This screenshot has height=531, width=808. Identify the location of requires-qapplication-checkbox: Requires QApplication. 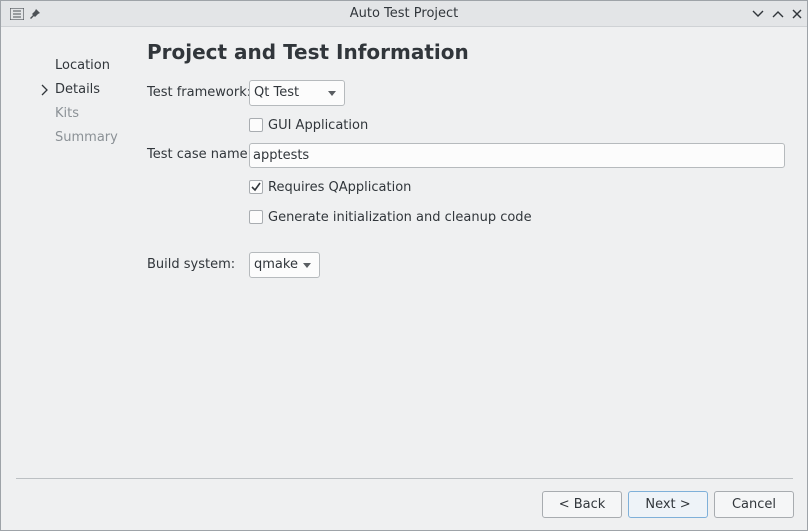
(330, 187).